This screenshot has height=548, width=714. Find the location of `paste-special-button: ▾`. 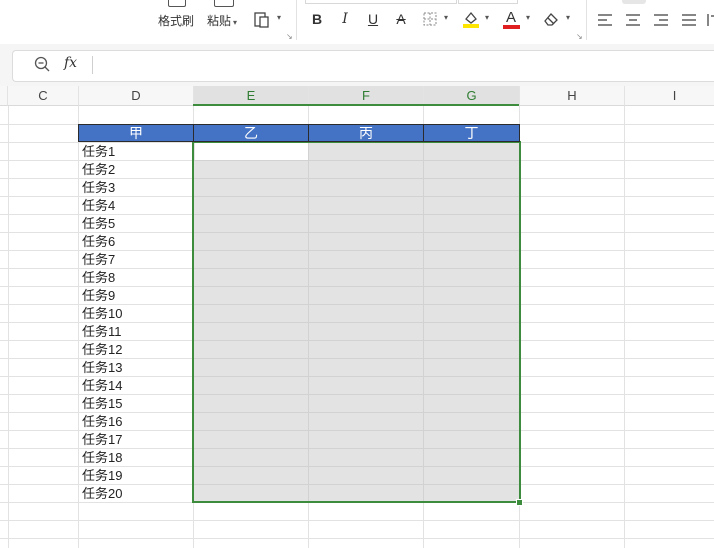

paste-special-button: ▾ is located at coordinates (269, 20).